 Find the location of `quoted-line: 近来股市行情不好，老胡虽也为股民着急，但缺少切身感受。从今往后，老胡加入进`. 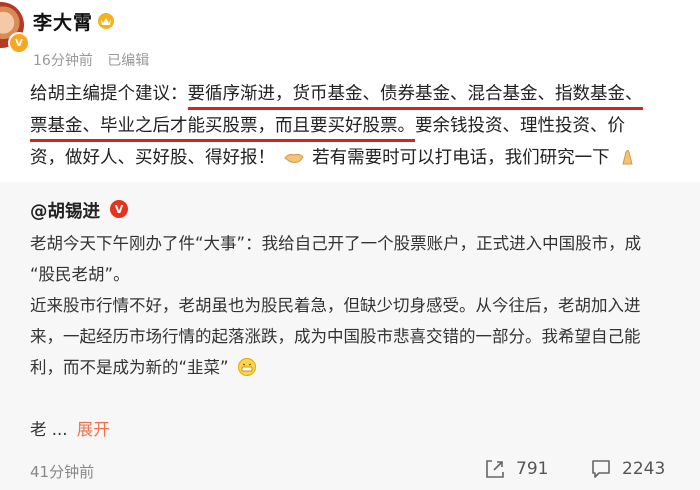

quoted-line: 近来股市行情不好，老胡虽也为股民着急，但缺少切身感受。从今往后，老胡加入进 is located at coordinates (335, 305).